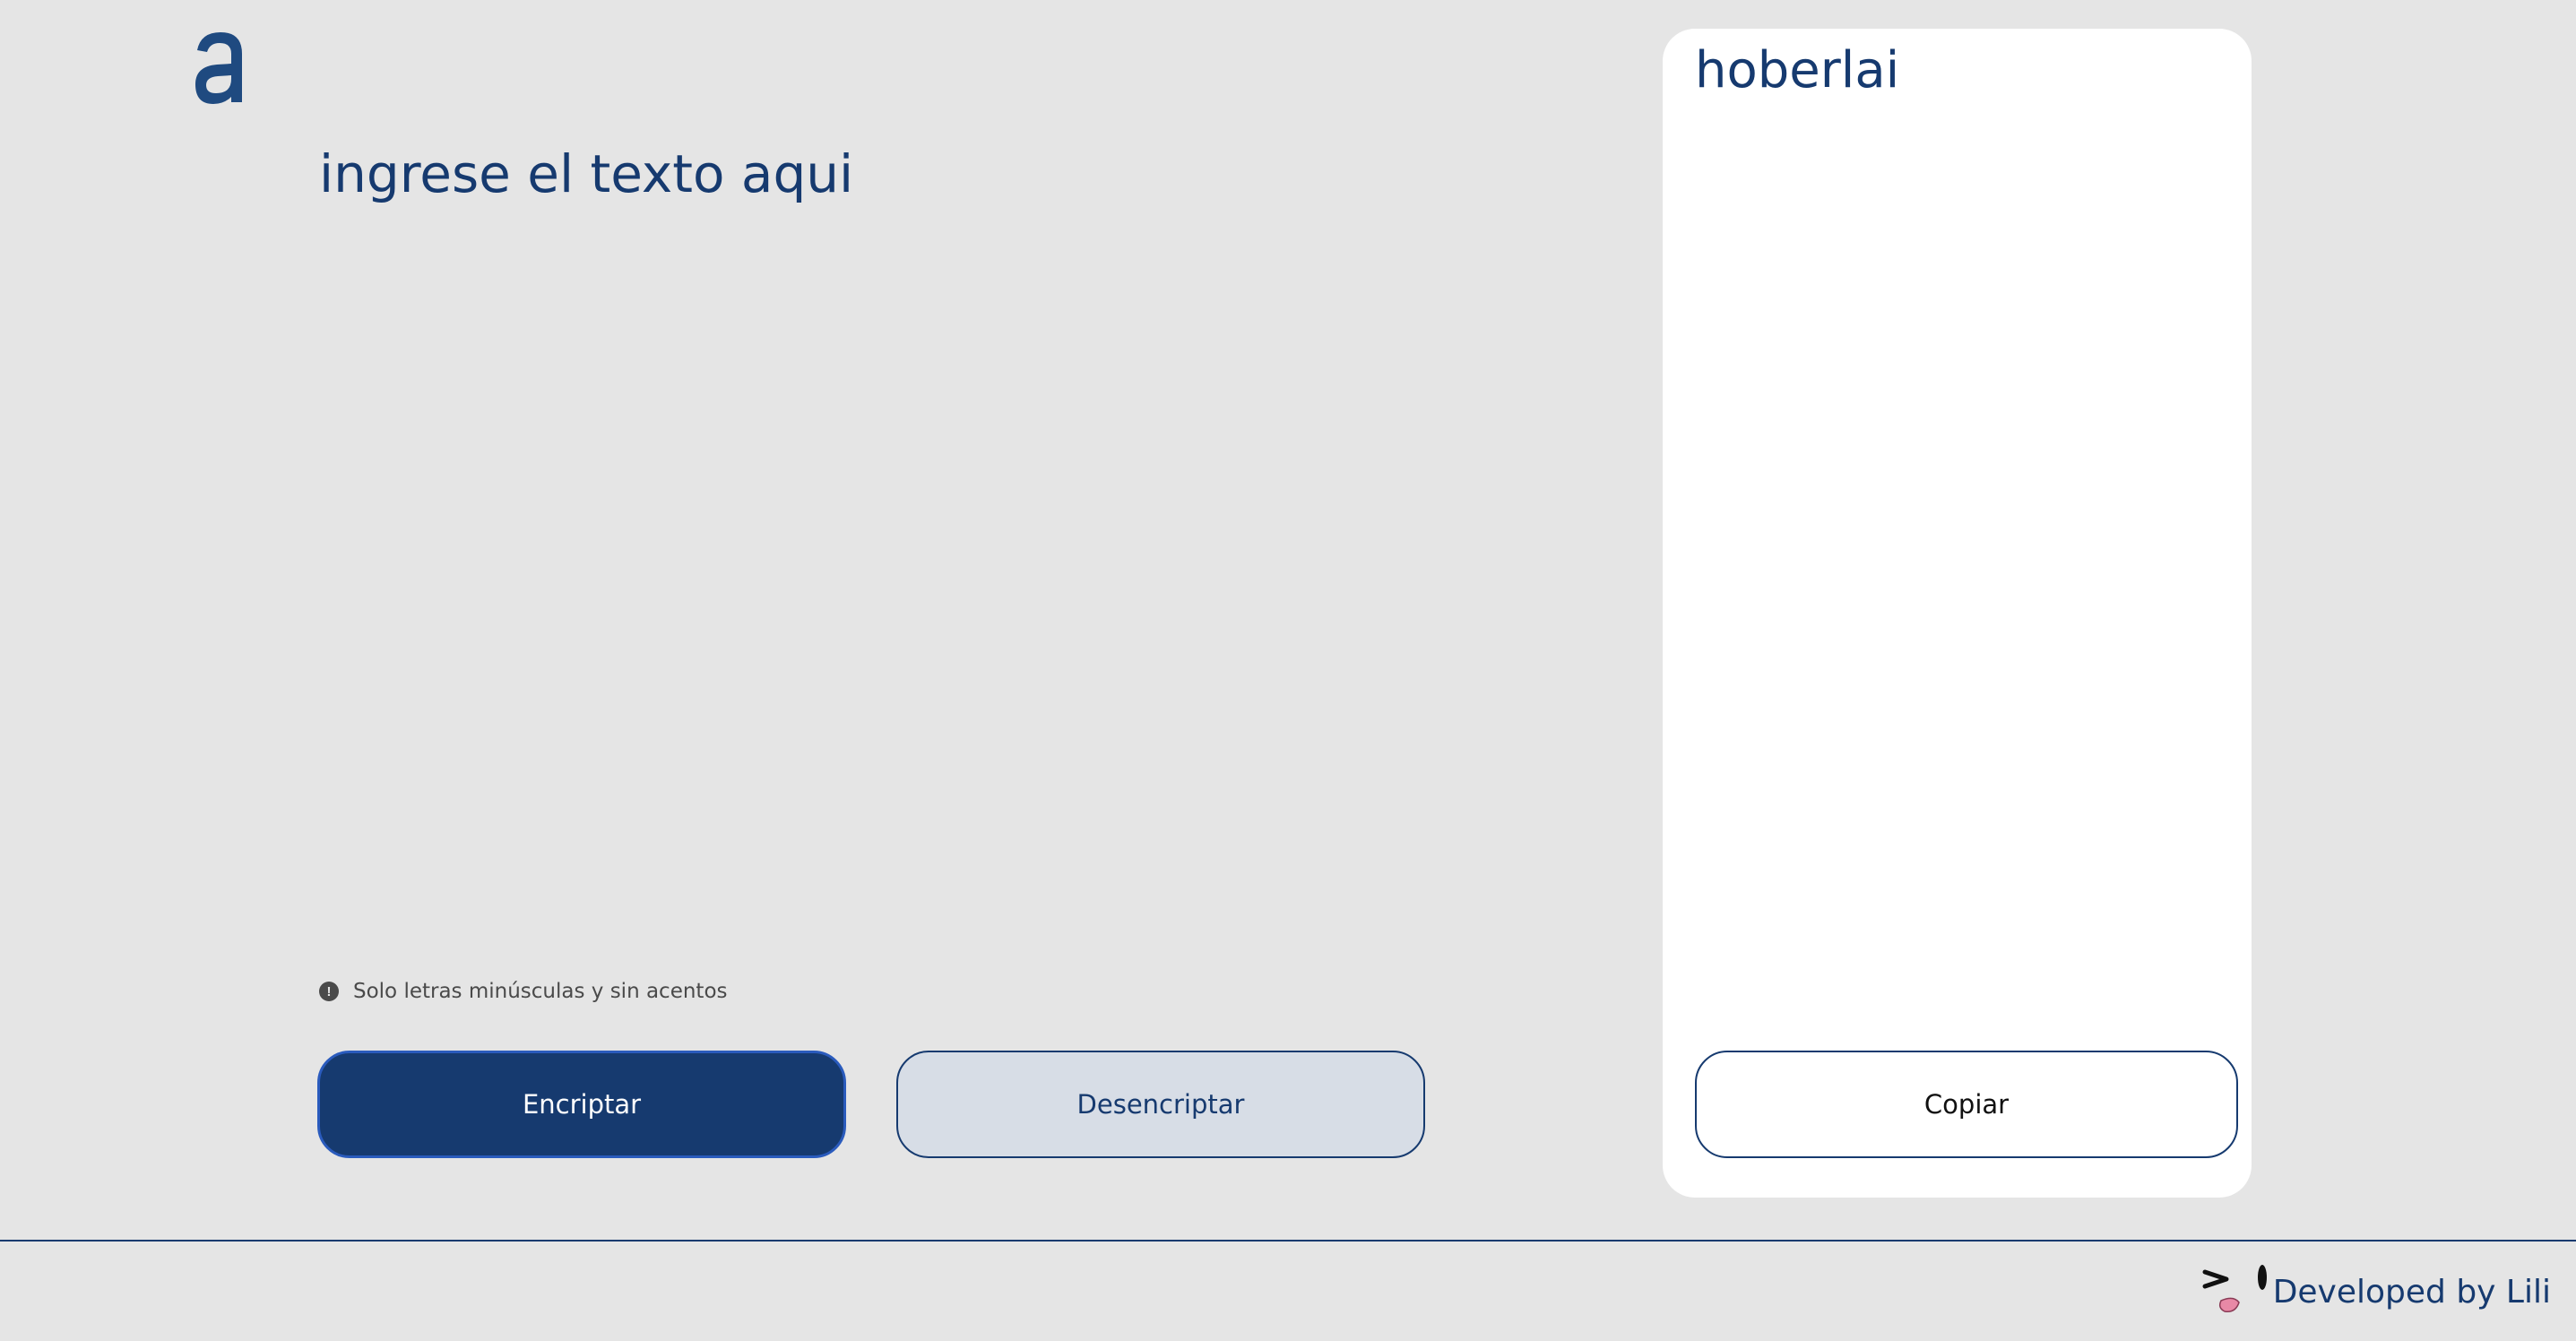 This screenshot has width=2576, height=1341. I want to click on footer: Developed by Lili, so click(1288, 1290).